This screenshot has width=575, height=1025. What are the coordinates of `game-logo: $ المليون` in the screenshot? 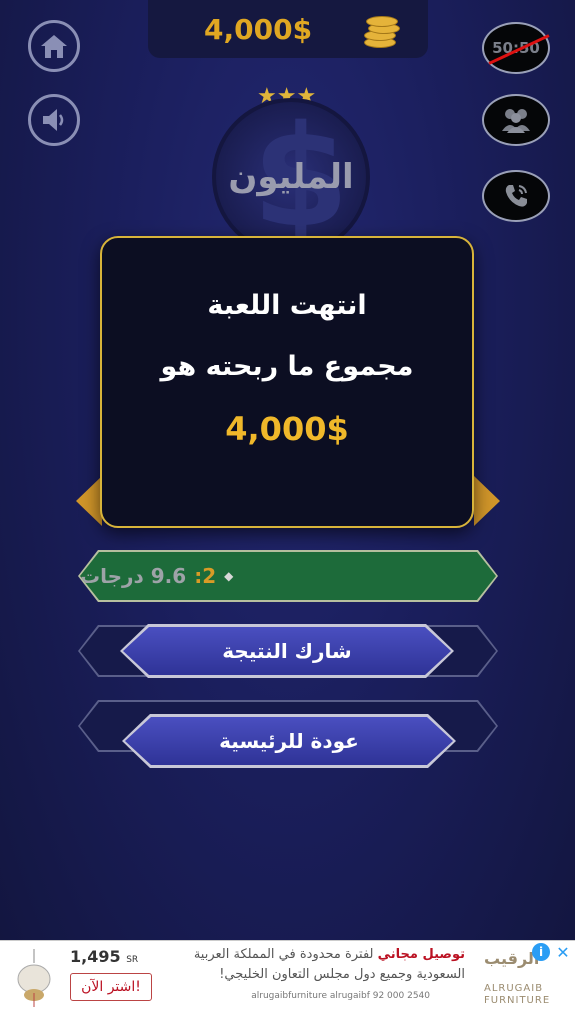 It's located at (291, 177).